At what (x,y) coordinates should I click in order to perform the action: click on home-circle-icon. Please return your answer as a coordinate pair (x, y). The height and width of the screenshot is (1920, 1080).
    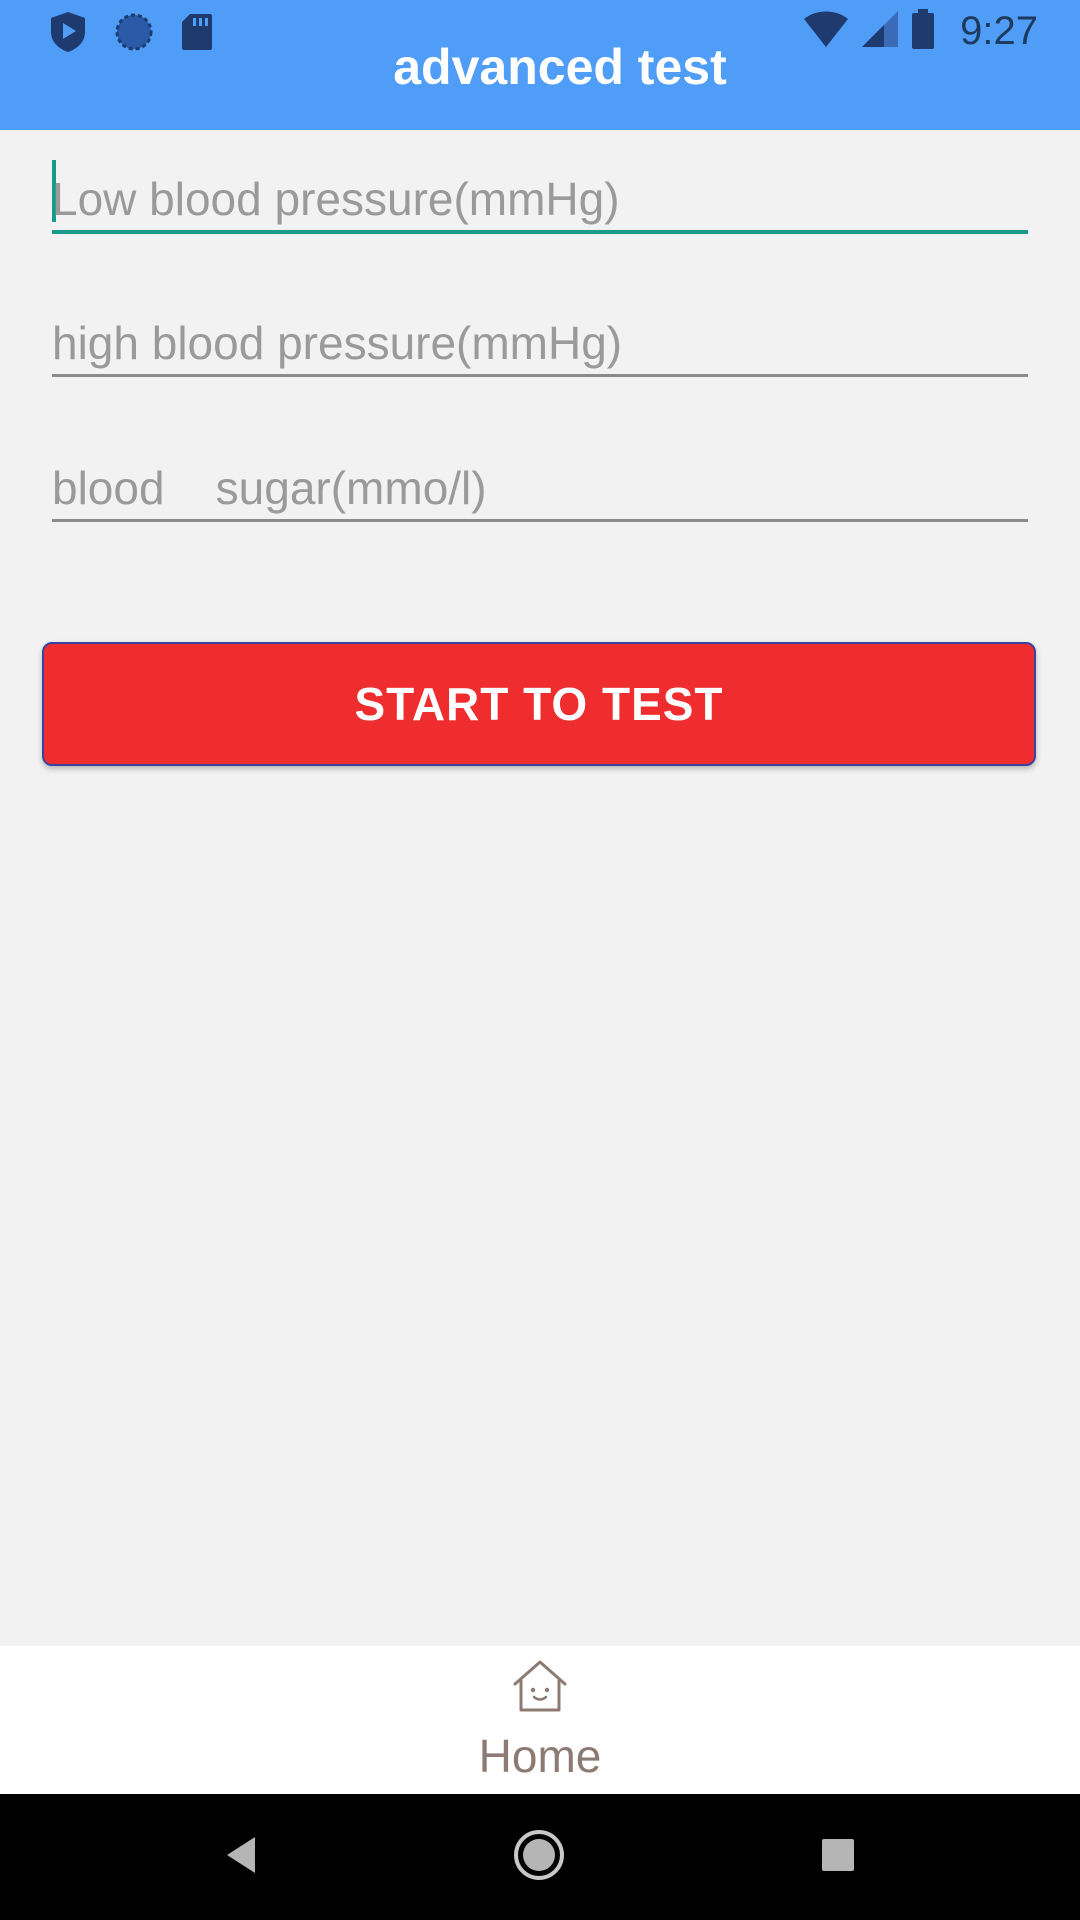
    Looking at the image, I should click on (539, 1857).